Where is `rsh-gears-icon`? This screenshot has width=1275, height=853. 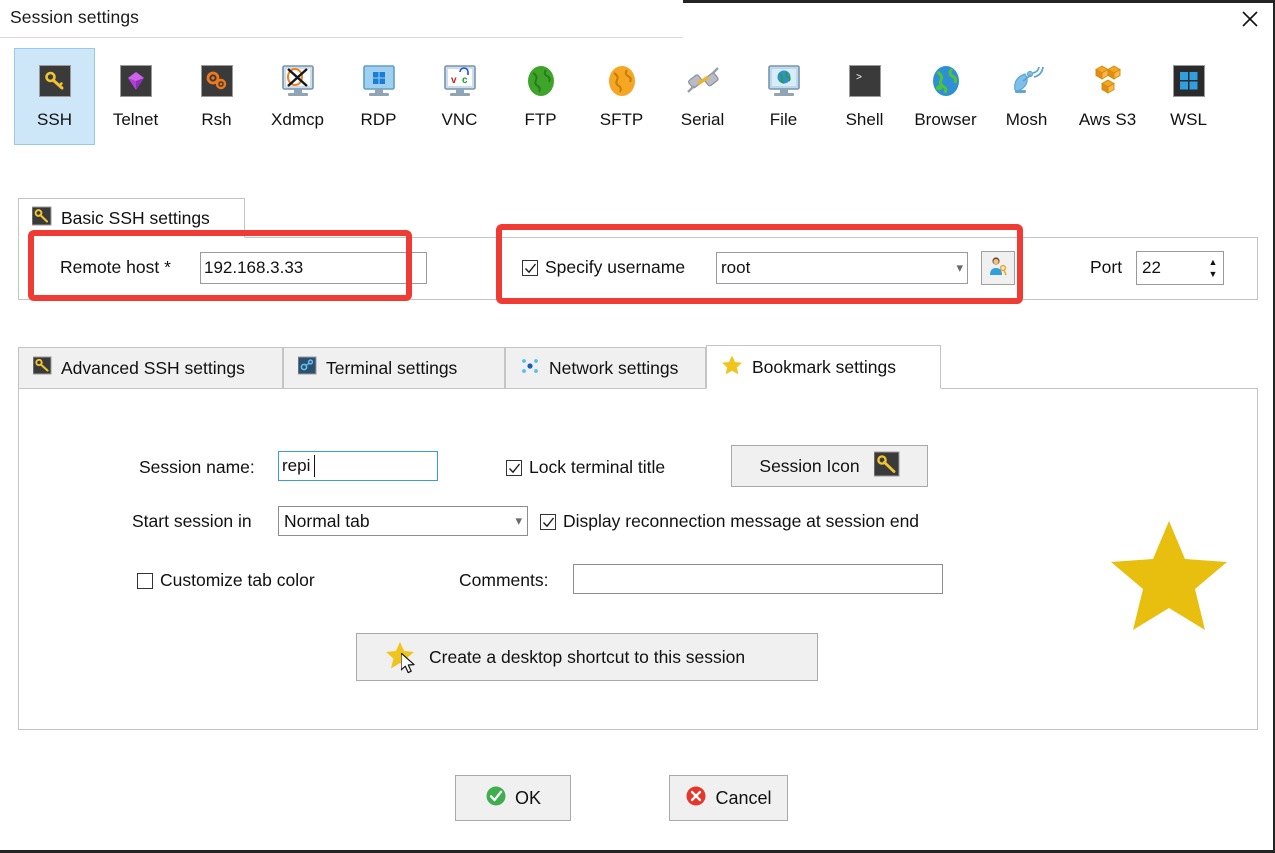 rsh-gears-icon is located at coordinates (217, 81).